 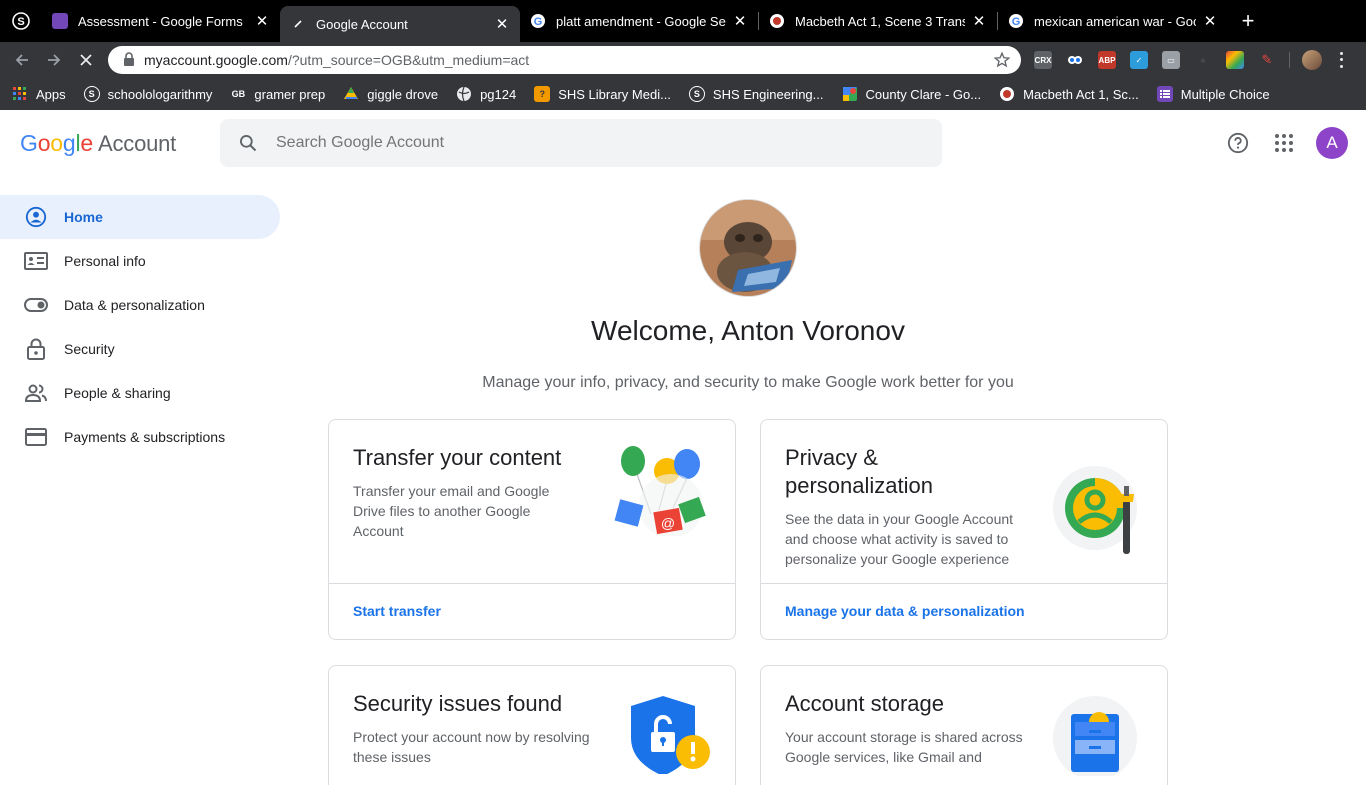 I want to click on tab-google-account: Google Account ✕, so click(x=400, y=24).